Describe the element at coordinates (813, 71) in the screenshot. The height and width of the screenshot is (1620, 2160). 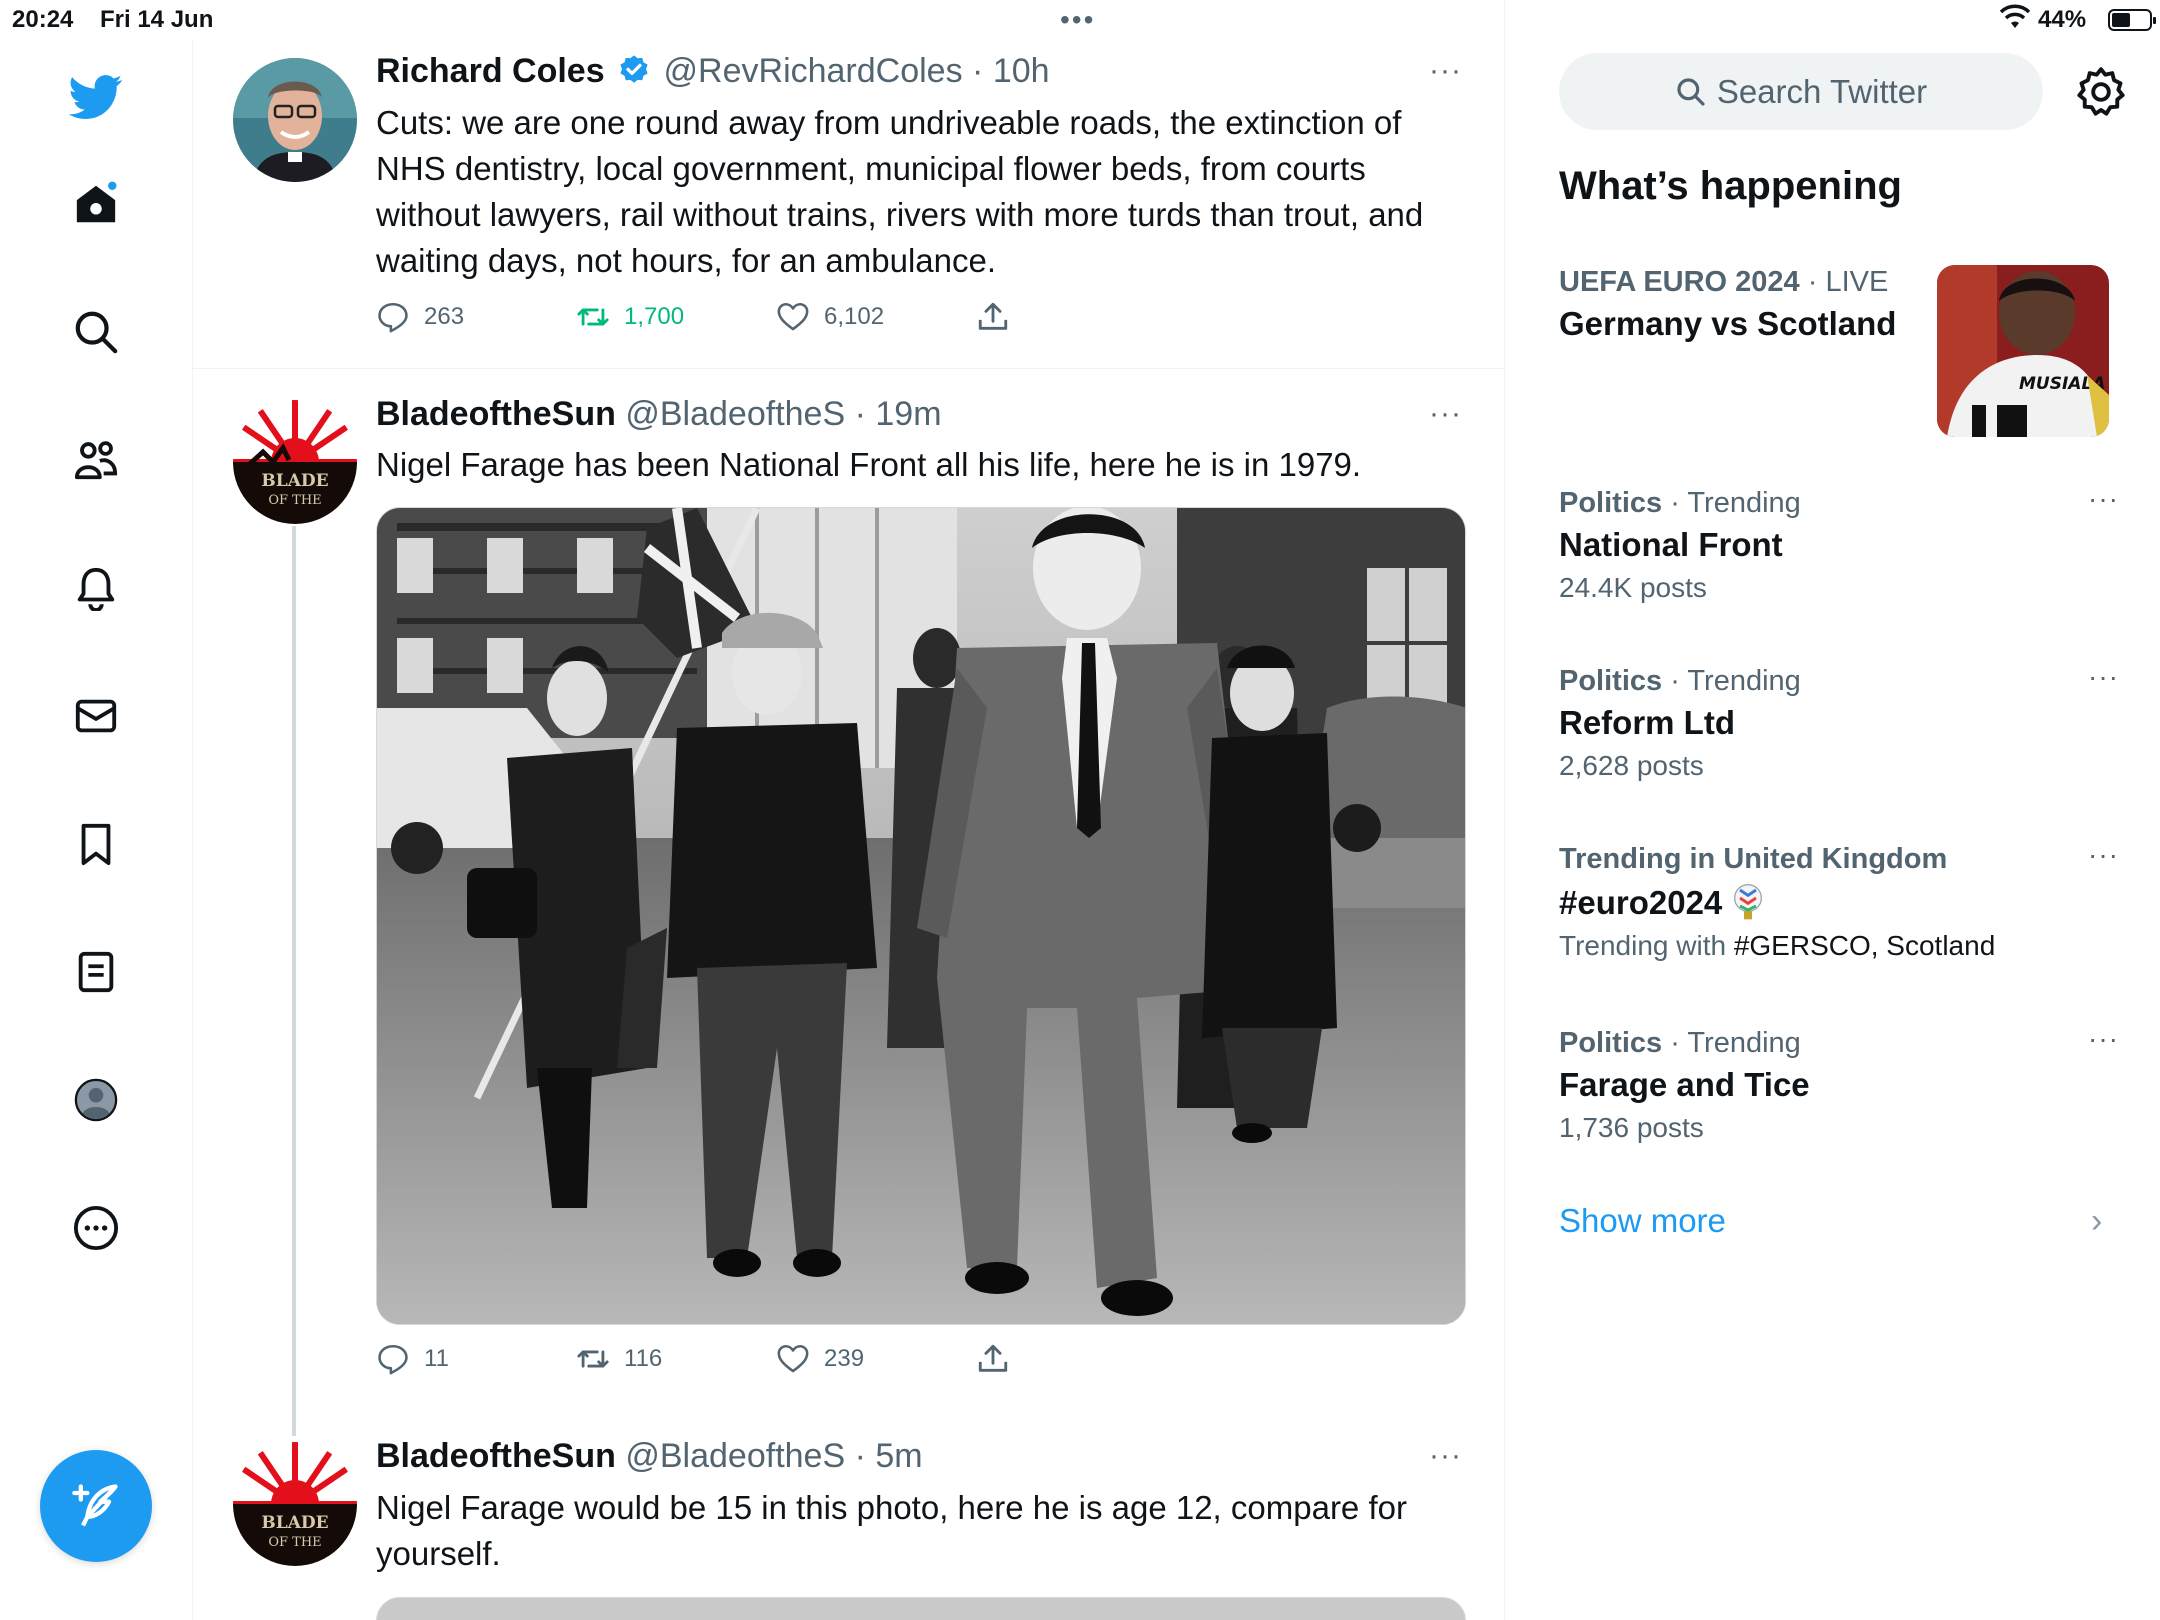
I see `author-handle: @RevRichardColes` at that location.